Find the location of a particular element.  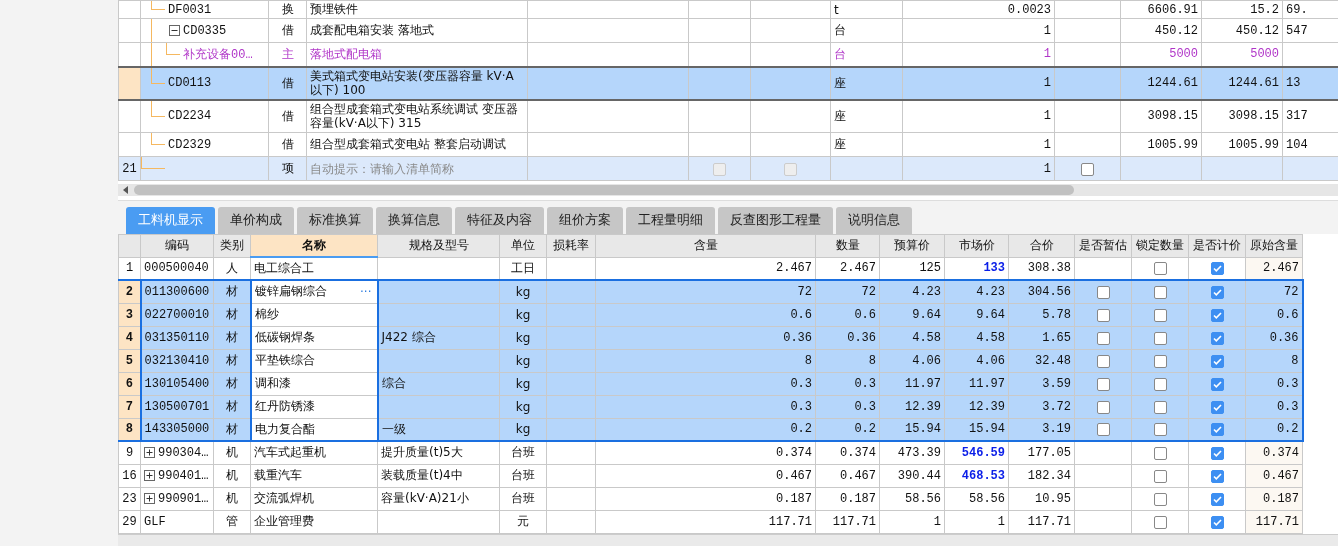

column-header: 市场价 is located at coordinates (976, 246).